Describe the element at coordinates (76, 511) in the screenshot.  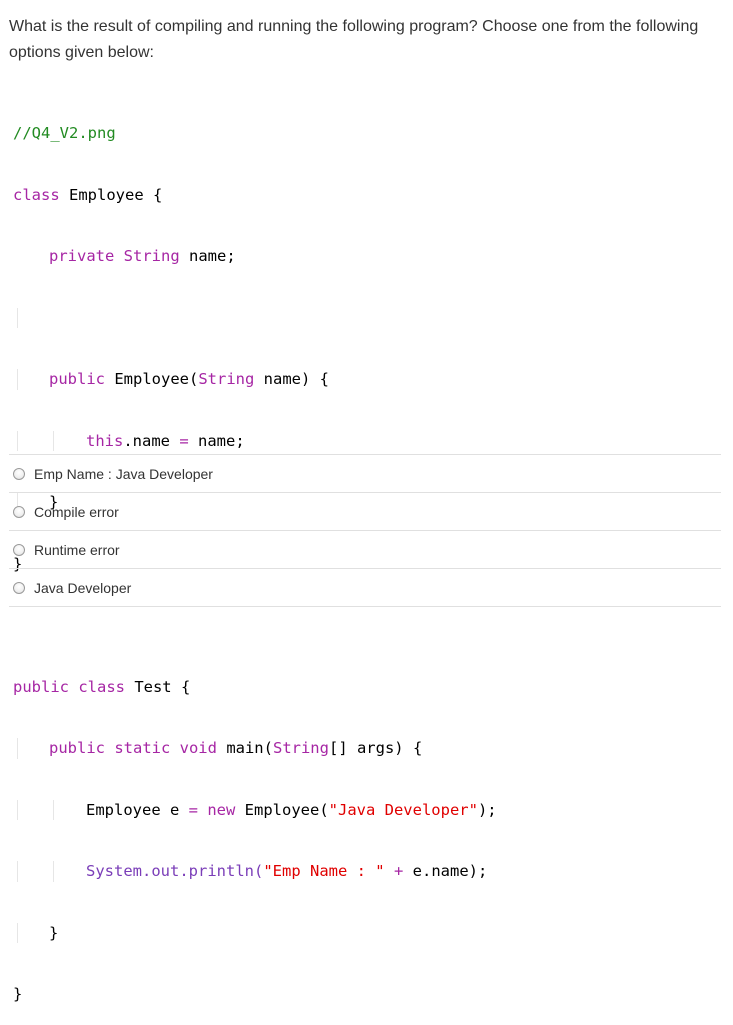
I see `option-label: Compile error` at that location.